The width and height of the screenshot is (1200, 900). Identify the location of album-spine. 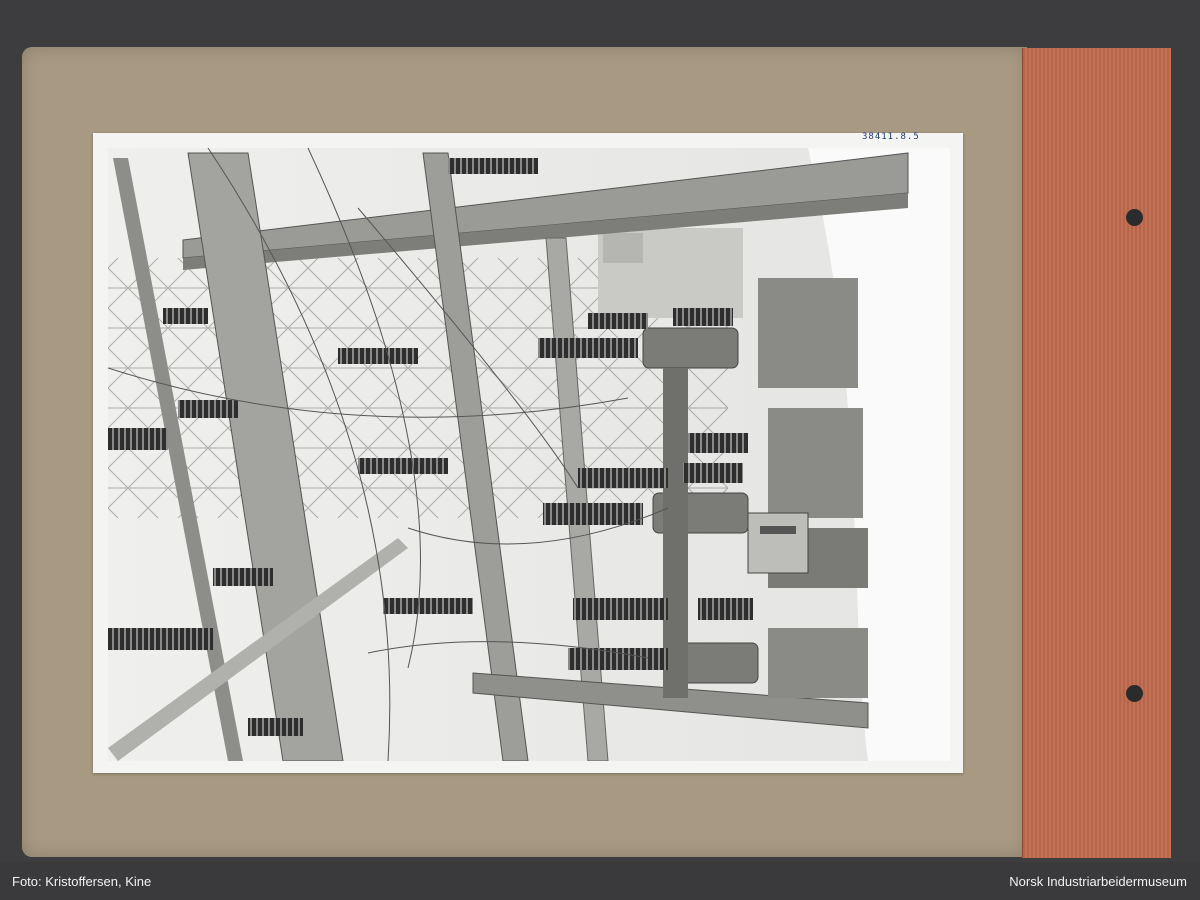
(1096, 453).